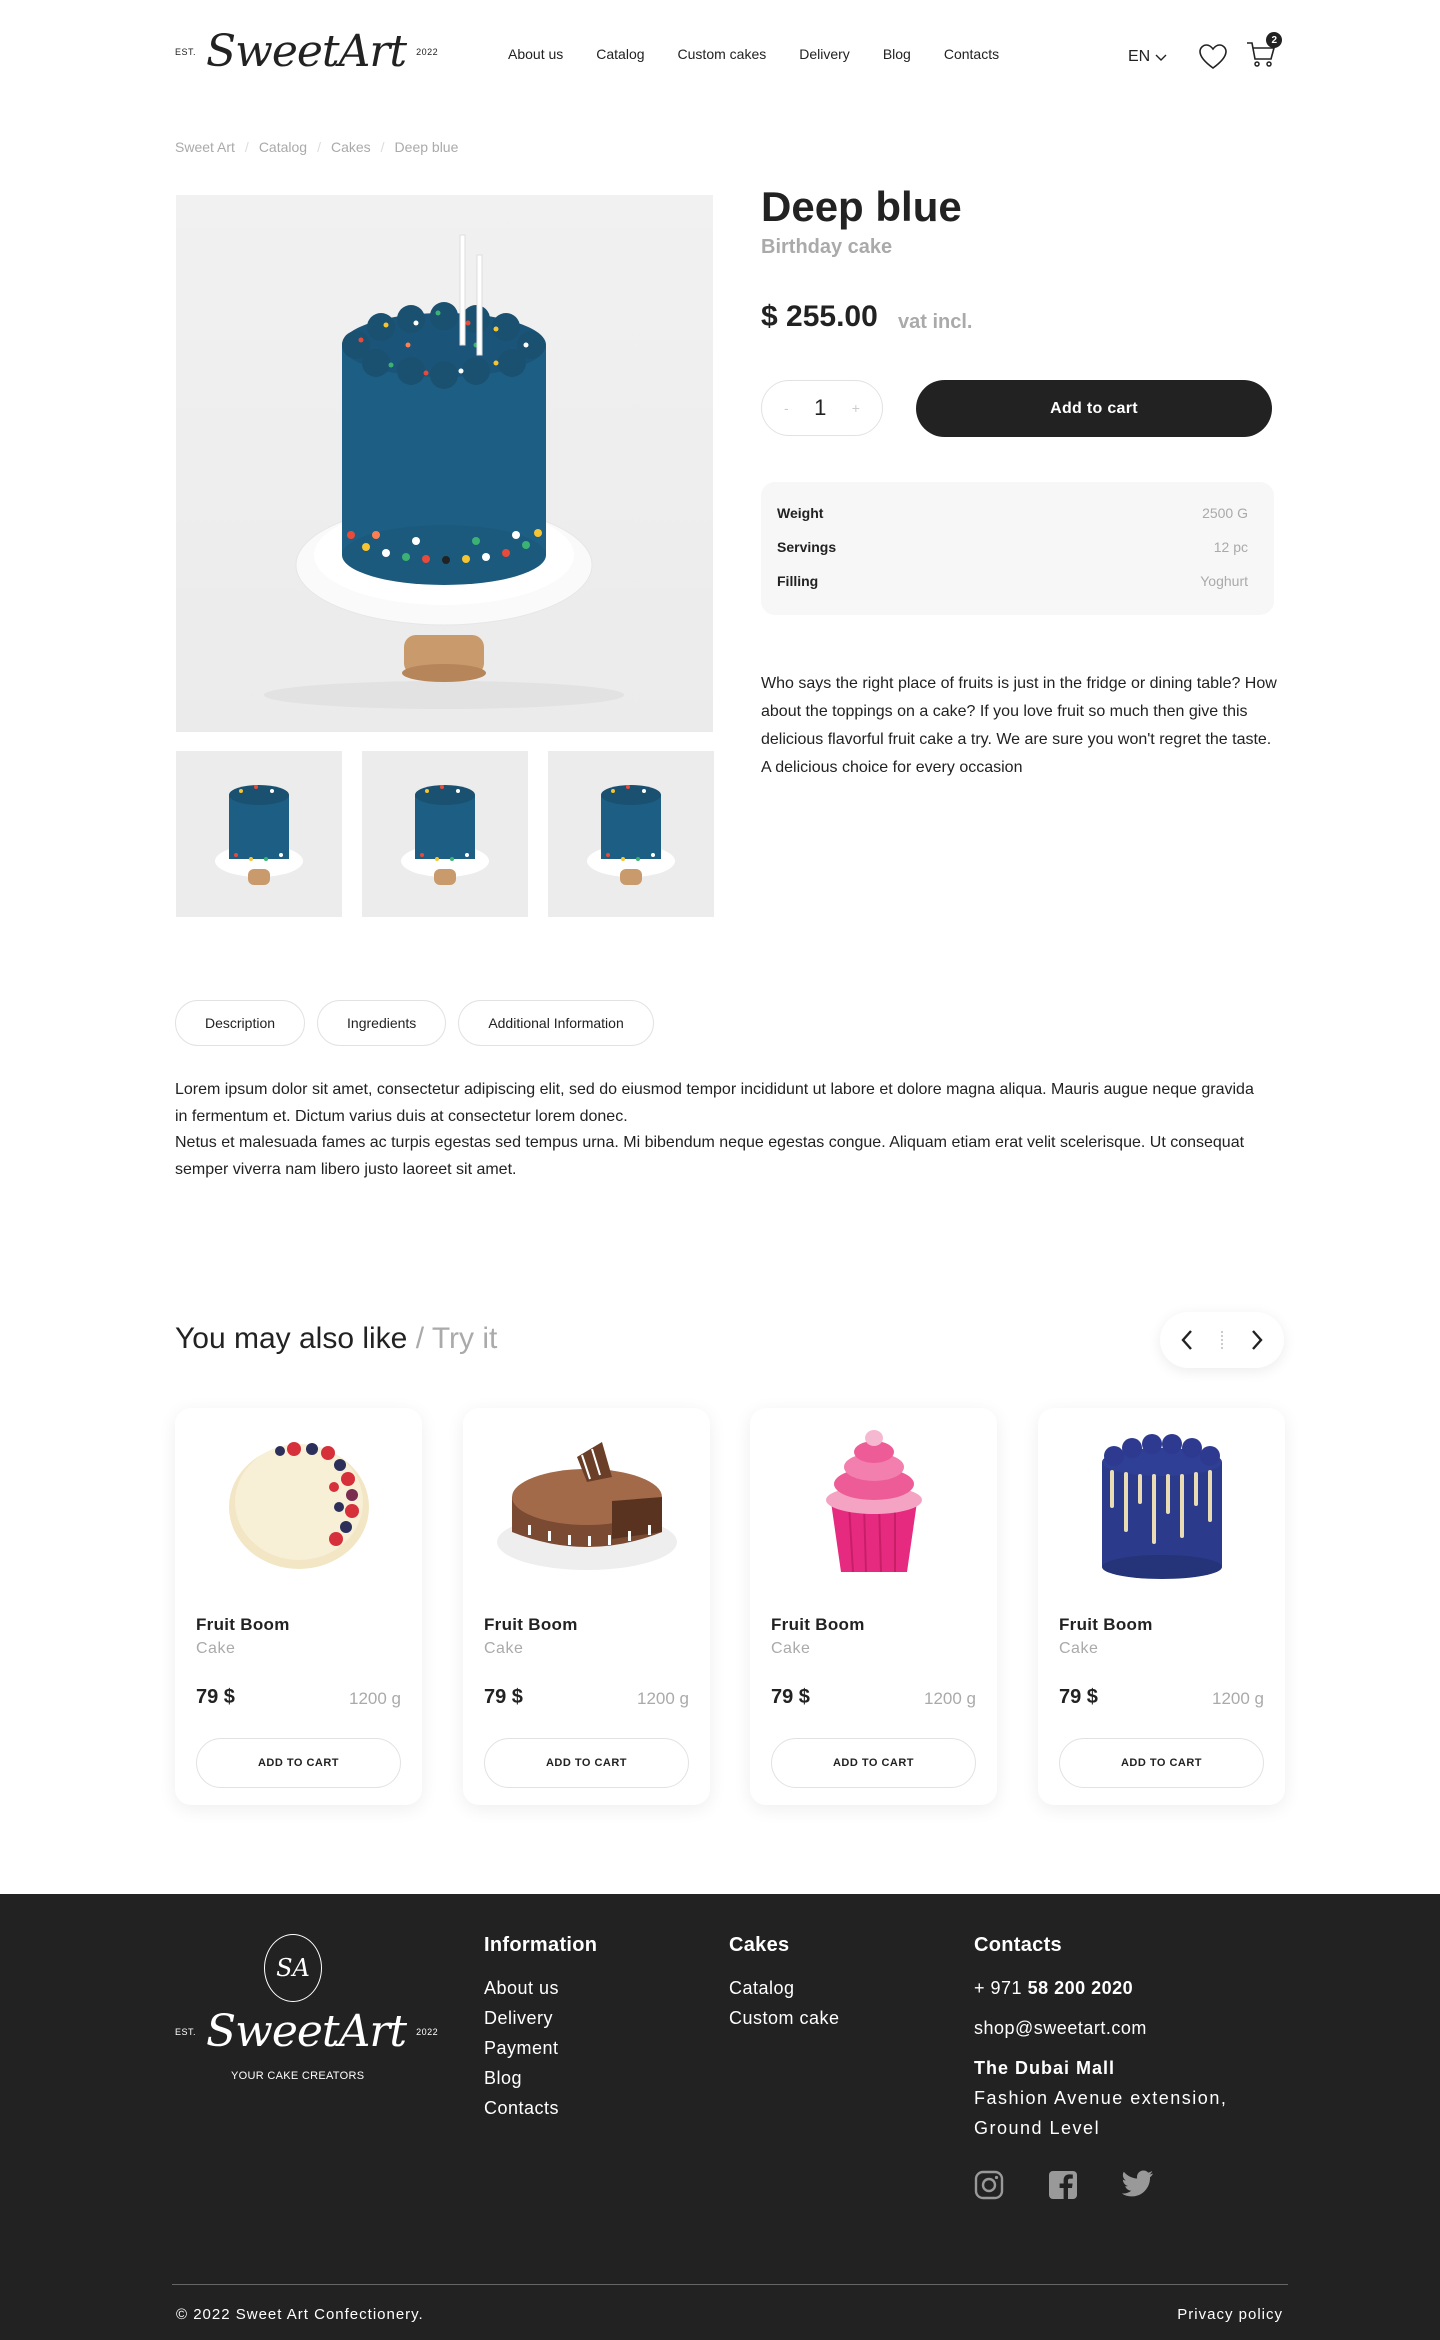  What do you see at coordinates (1100, 2028) in the screenshot?
I see `footer-email-link: shop@sweetart.com` at bounding box center [1100, 2028].